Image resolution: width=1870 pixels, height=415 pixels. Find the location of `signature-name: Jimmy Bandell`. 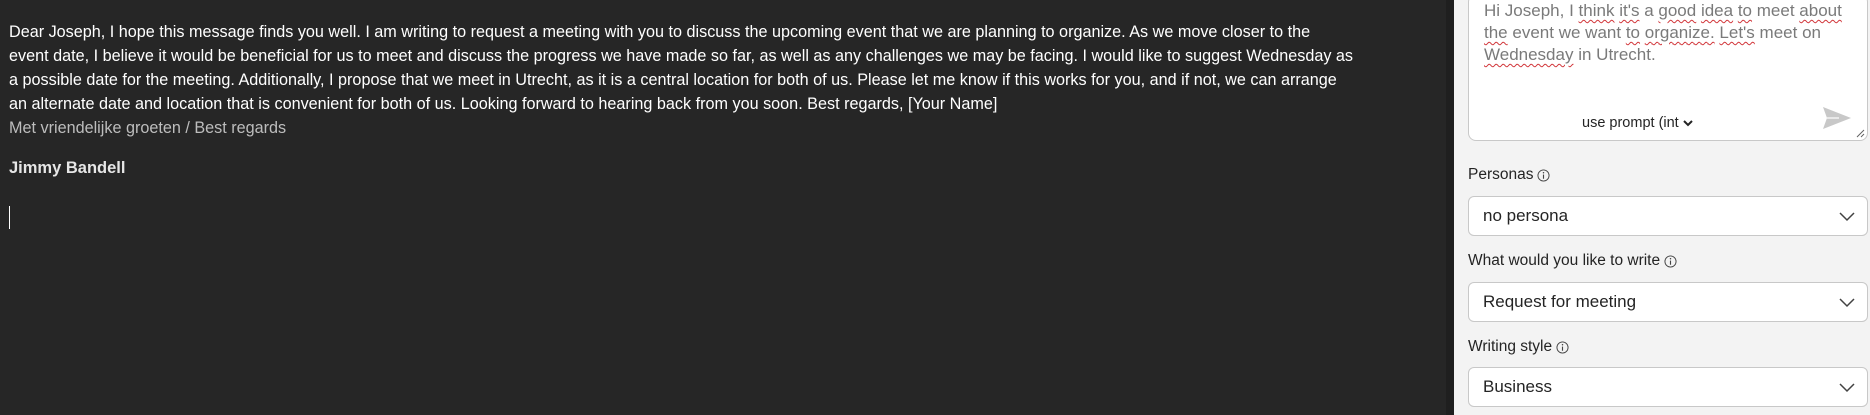

signature-name: Jimmy Bandell is located at coordinates (67, 168).